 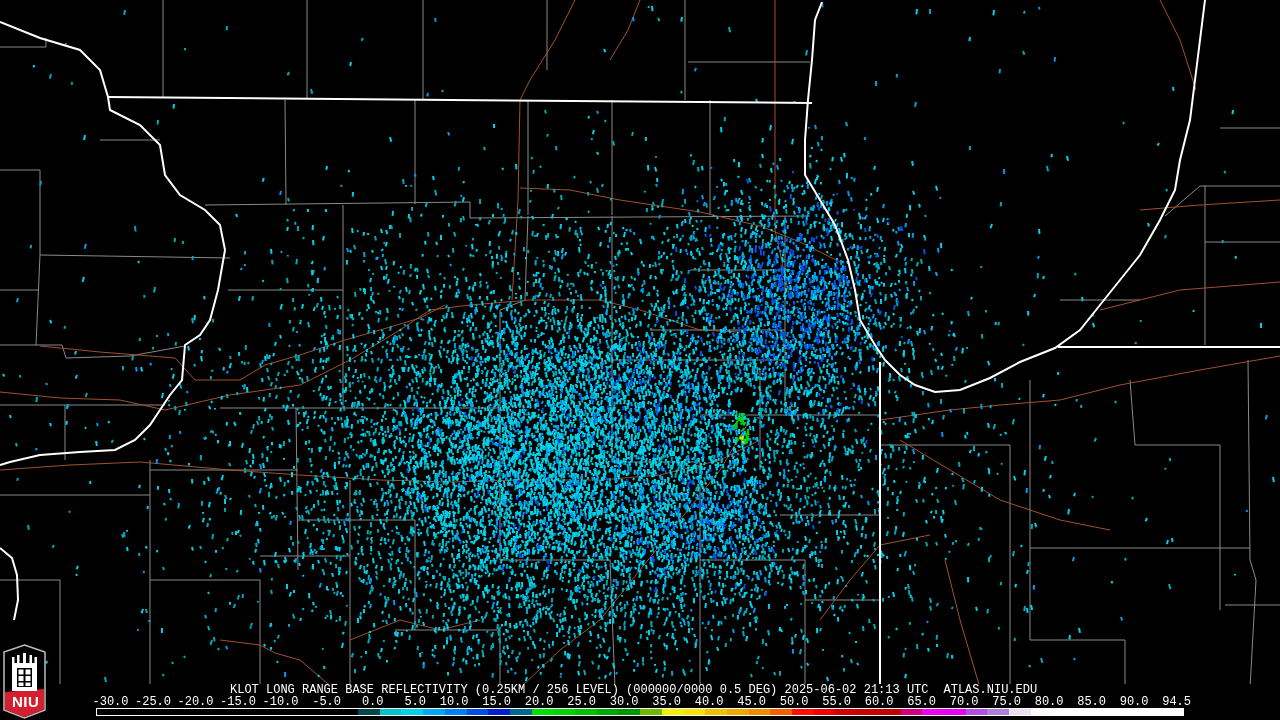 What do you see at coordinates (153, 702) in the screenshot?
I see `scale-label: -25.0` at bounding box center [153, 702].